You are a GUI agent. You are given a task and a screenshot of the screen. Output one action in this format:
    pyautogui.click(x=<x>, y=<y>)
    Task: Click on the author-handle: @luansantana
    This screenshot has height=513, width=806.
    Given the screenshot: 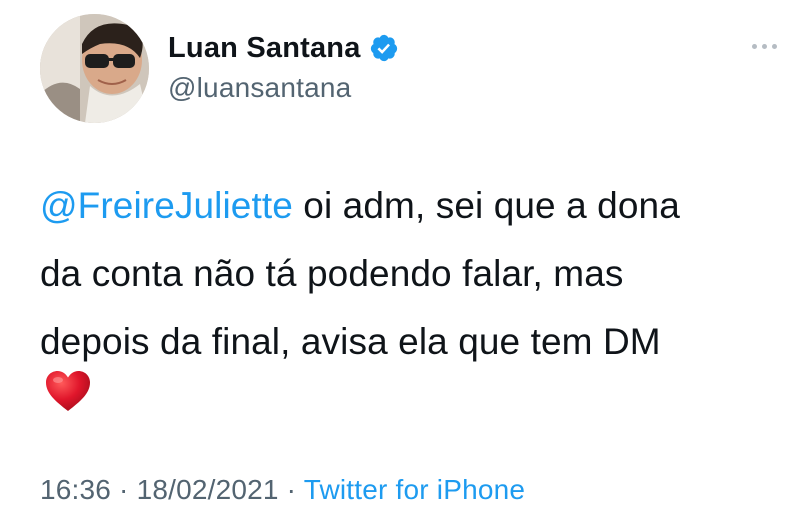 What is the action you would take?
    pyautogui.click(x=259, y=88)
    